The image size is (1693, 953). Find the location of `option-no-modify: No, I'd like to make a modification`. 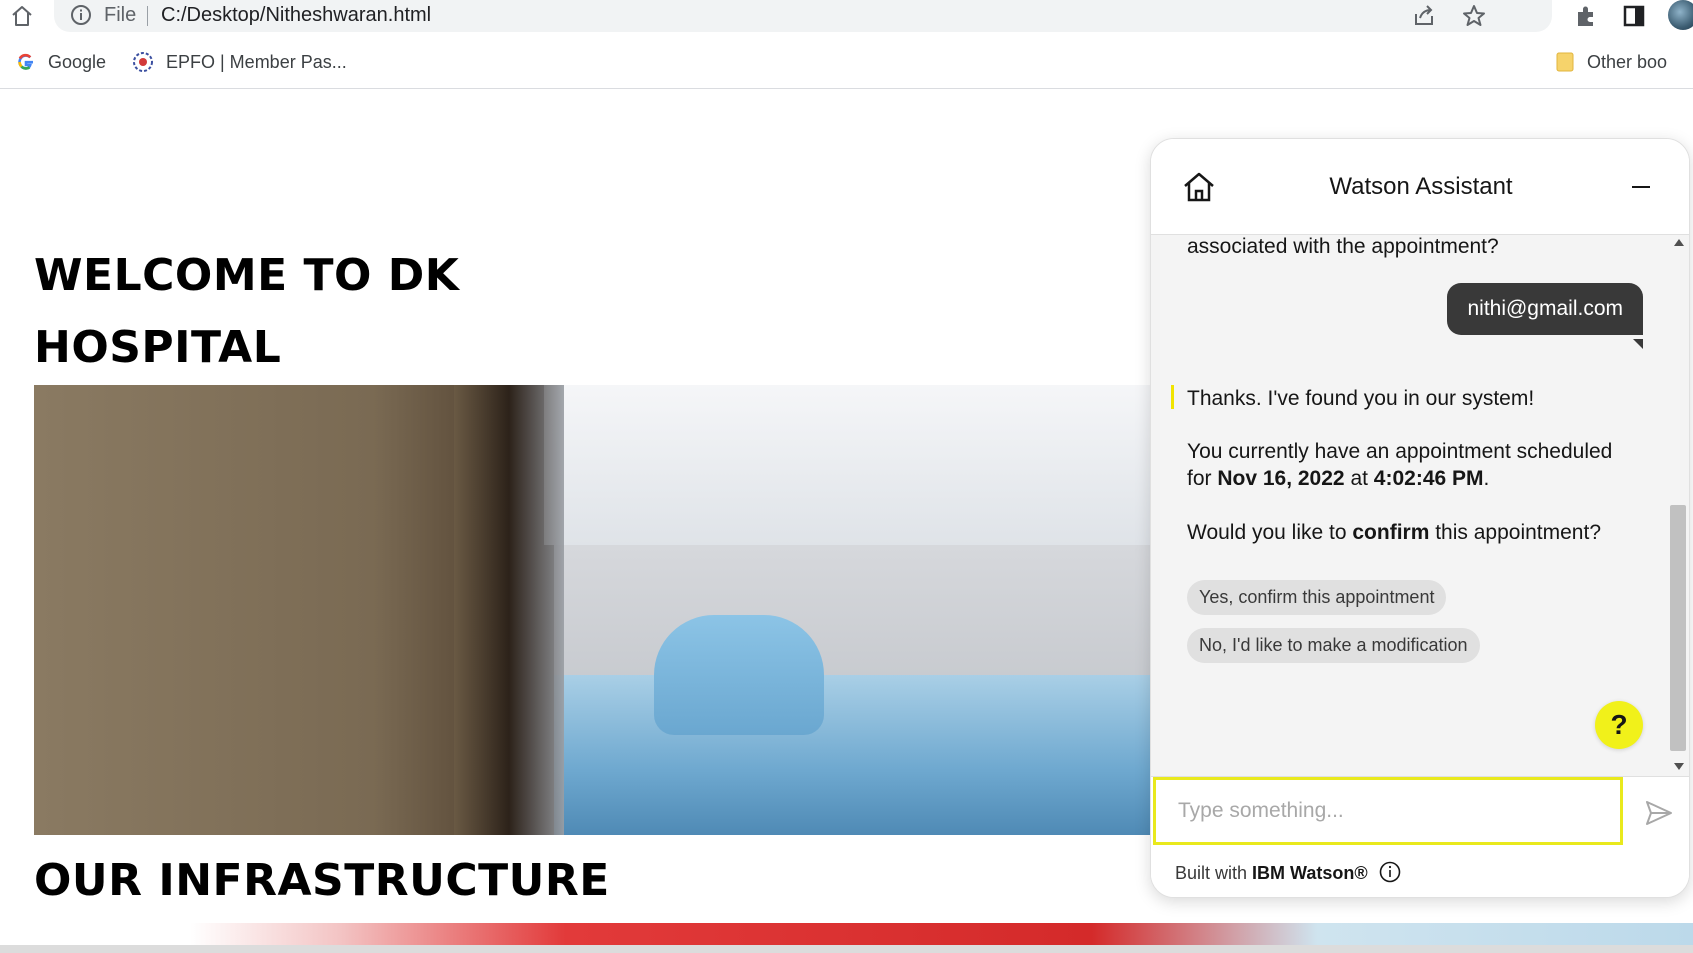

option-no-modify: No, I'd like to make a modification is located at coordinates (1333, 645).